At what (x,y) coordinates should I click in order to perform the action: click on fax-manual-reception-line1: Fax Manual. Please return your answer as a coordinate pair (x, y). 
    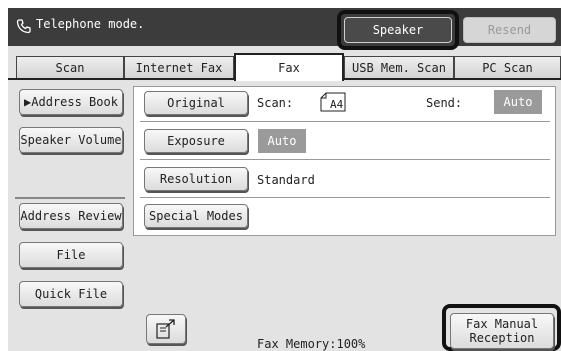
    Looking at the image, I should click on (502, 324).